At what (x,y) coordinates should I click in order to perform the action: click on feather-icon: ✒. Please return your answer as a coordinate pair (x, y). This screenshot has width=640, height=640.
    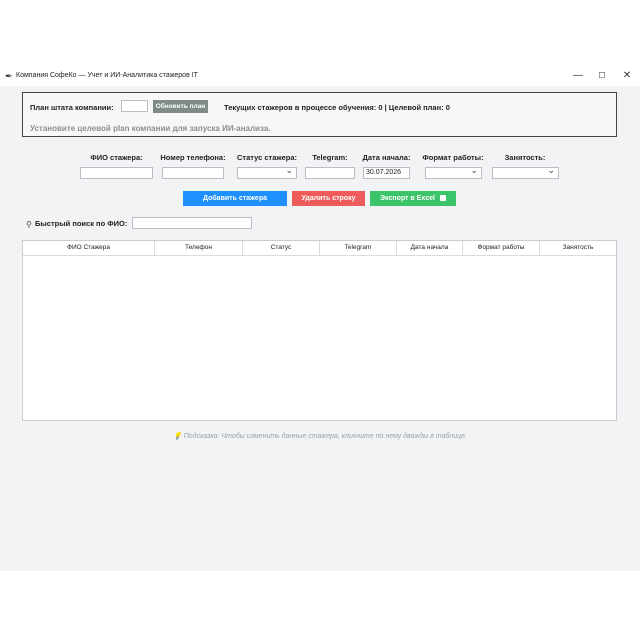
    Looking at the image, I should click on (9, 76).